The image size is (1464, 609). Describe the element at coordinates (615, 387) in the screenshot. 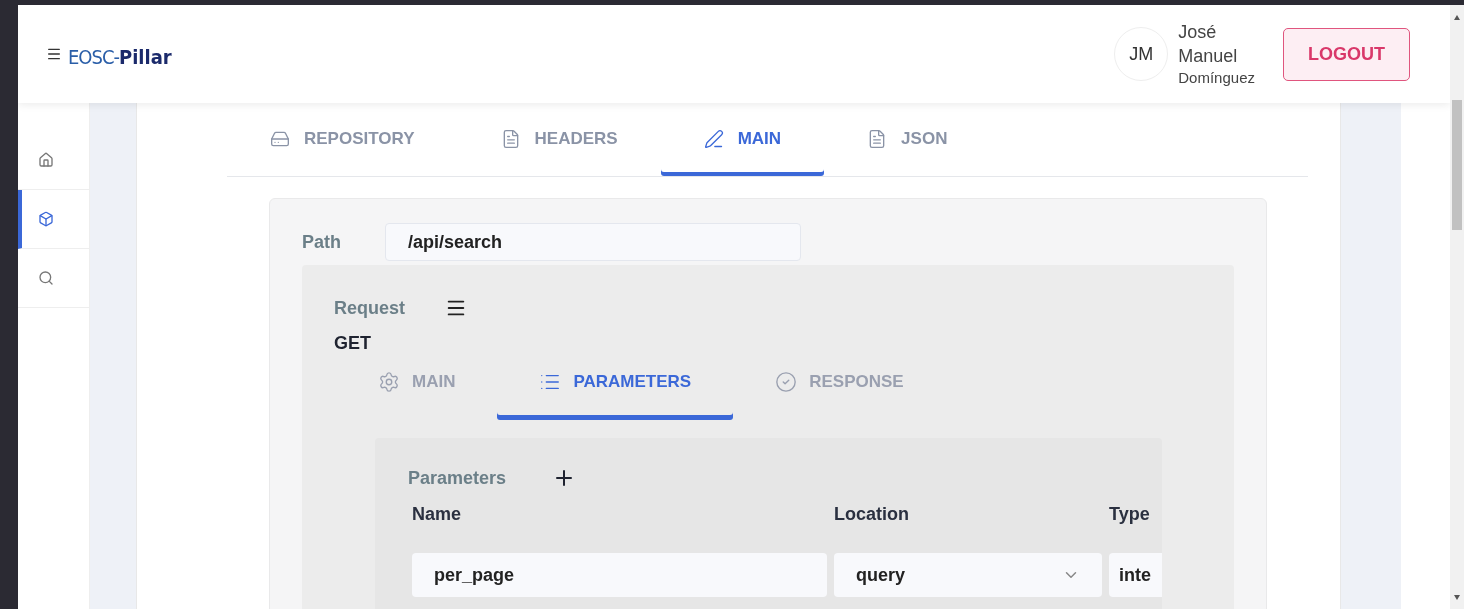

I see `tab: PARAMETERS` at that location.